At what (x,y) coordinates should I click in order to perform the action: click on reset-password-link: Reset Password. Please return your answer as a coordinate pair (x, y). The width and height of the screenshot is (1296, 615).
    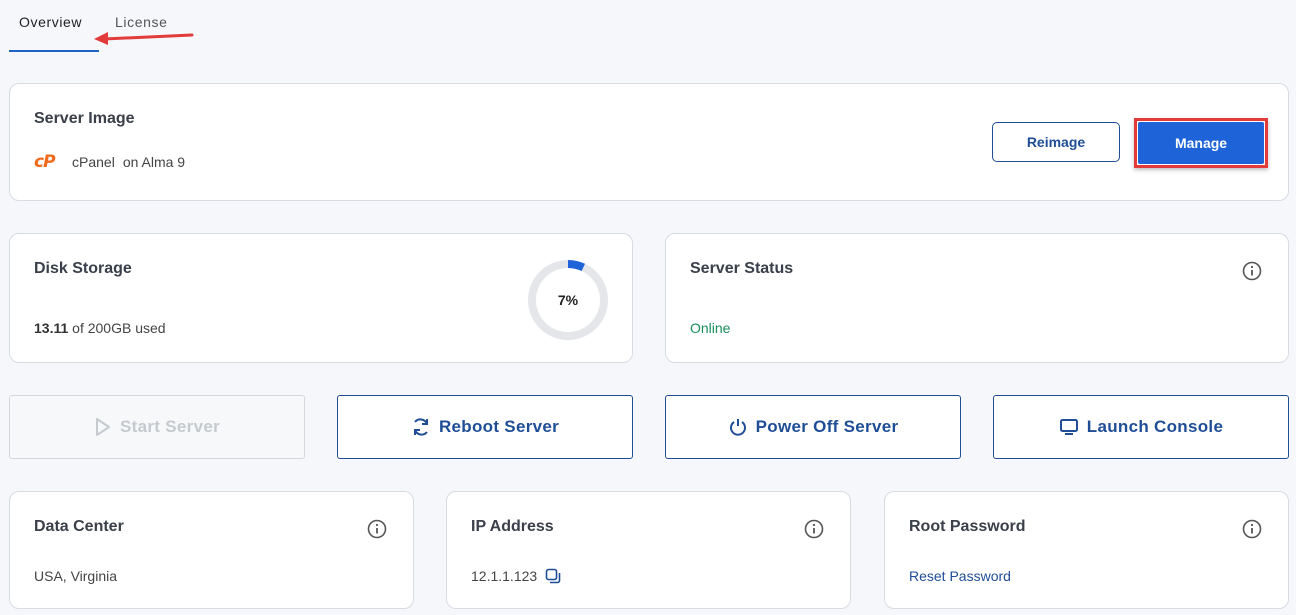
    Looking at the image, I should click on (960, 576).